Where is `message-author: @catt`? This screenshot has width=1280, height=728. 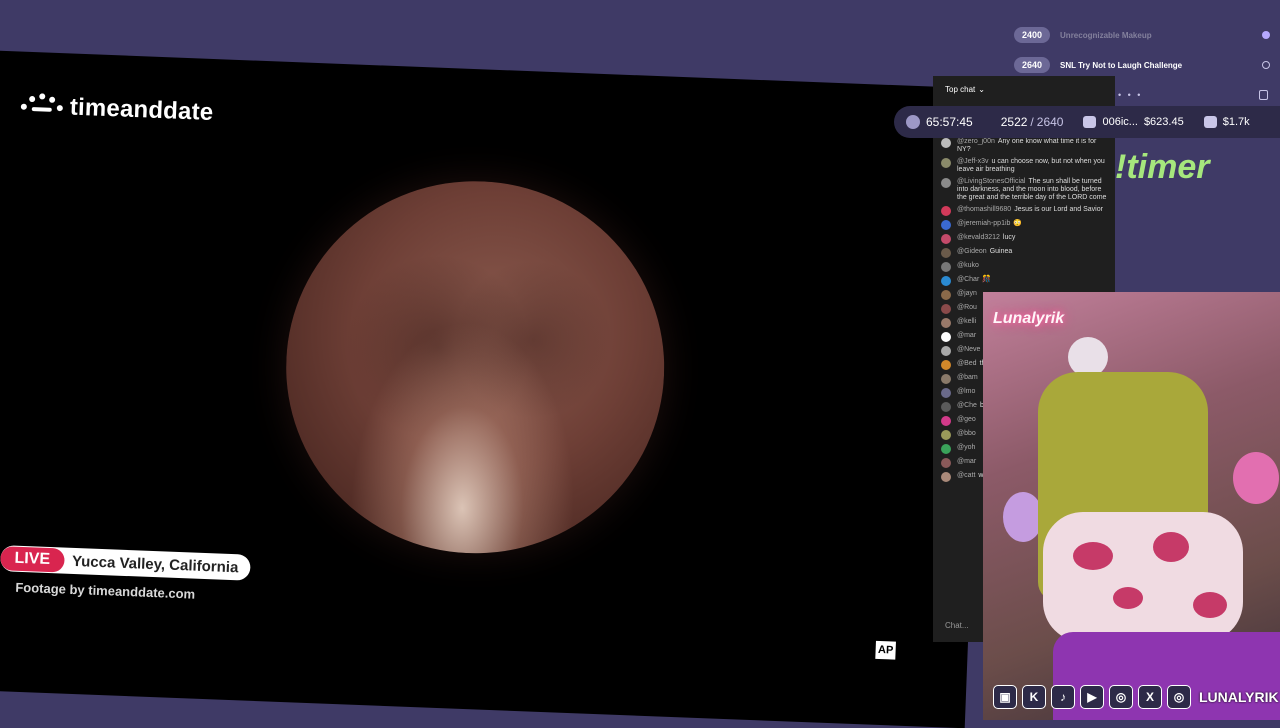
message-author: @catt is located at coordinates (966, 475).